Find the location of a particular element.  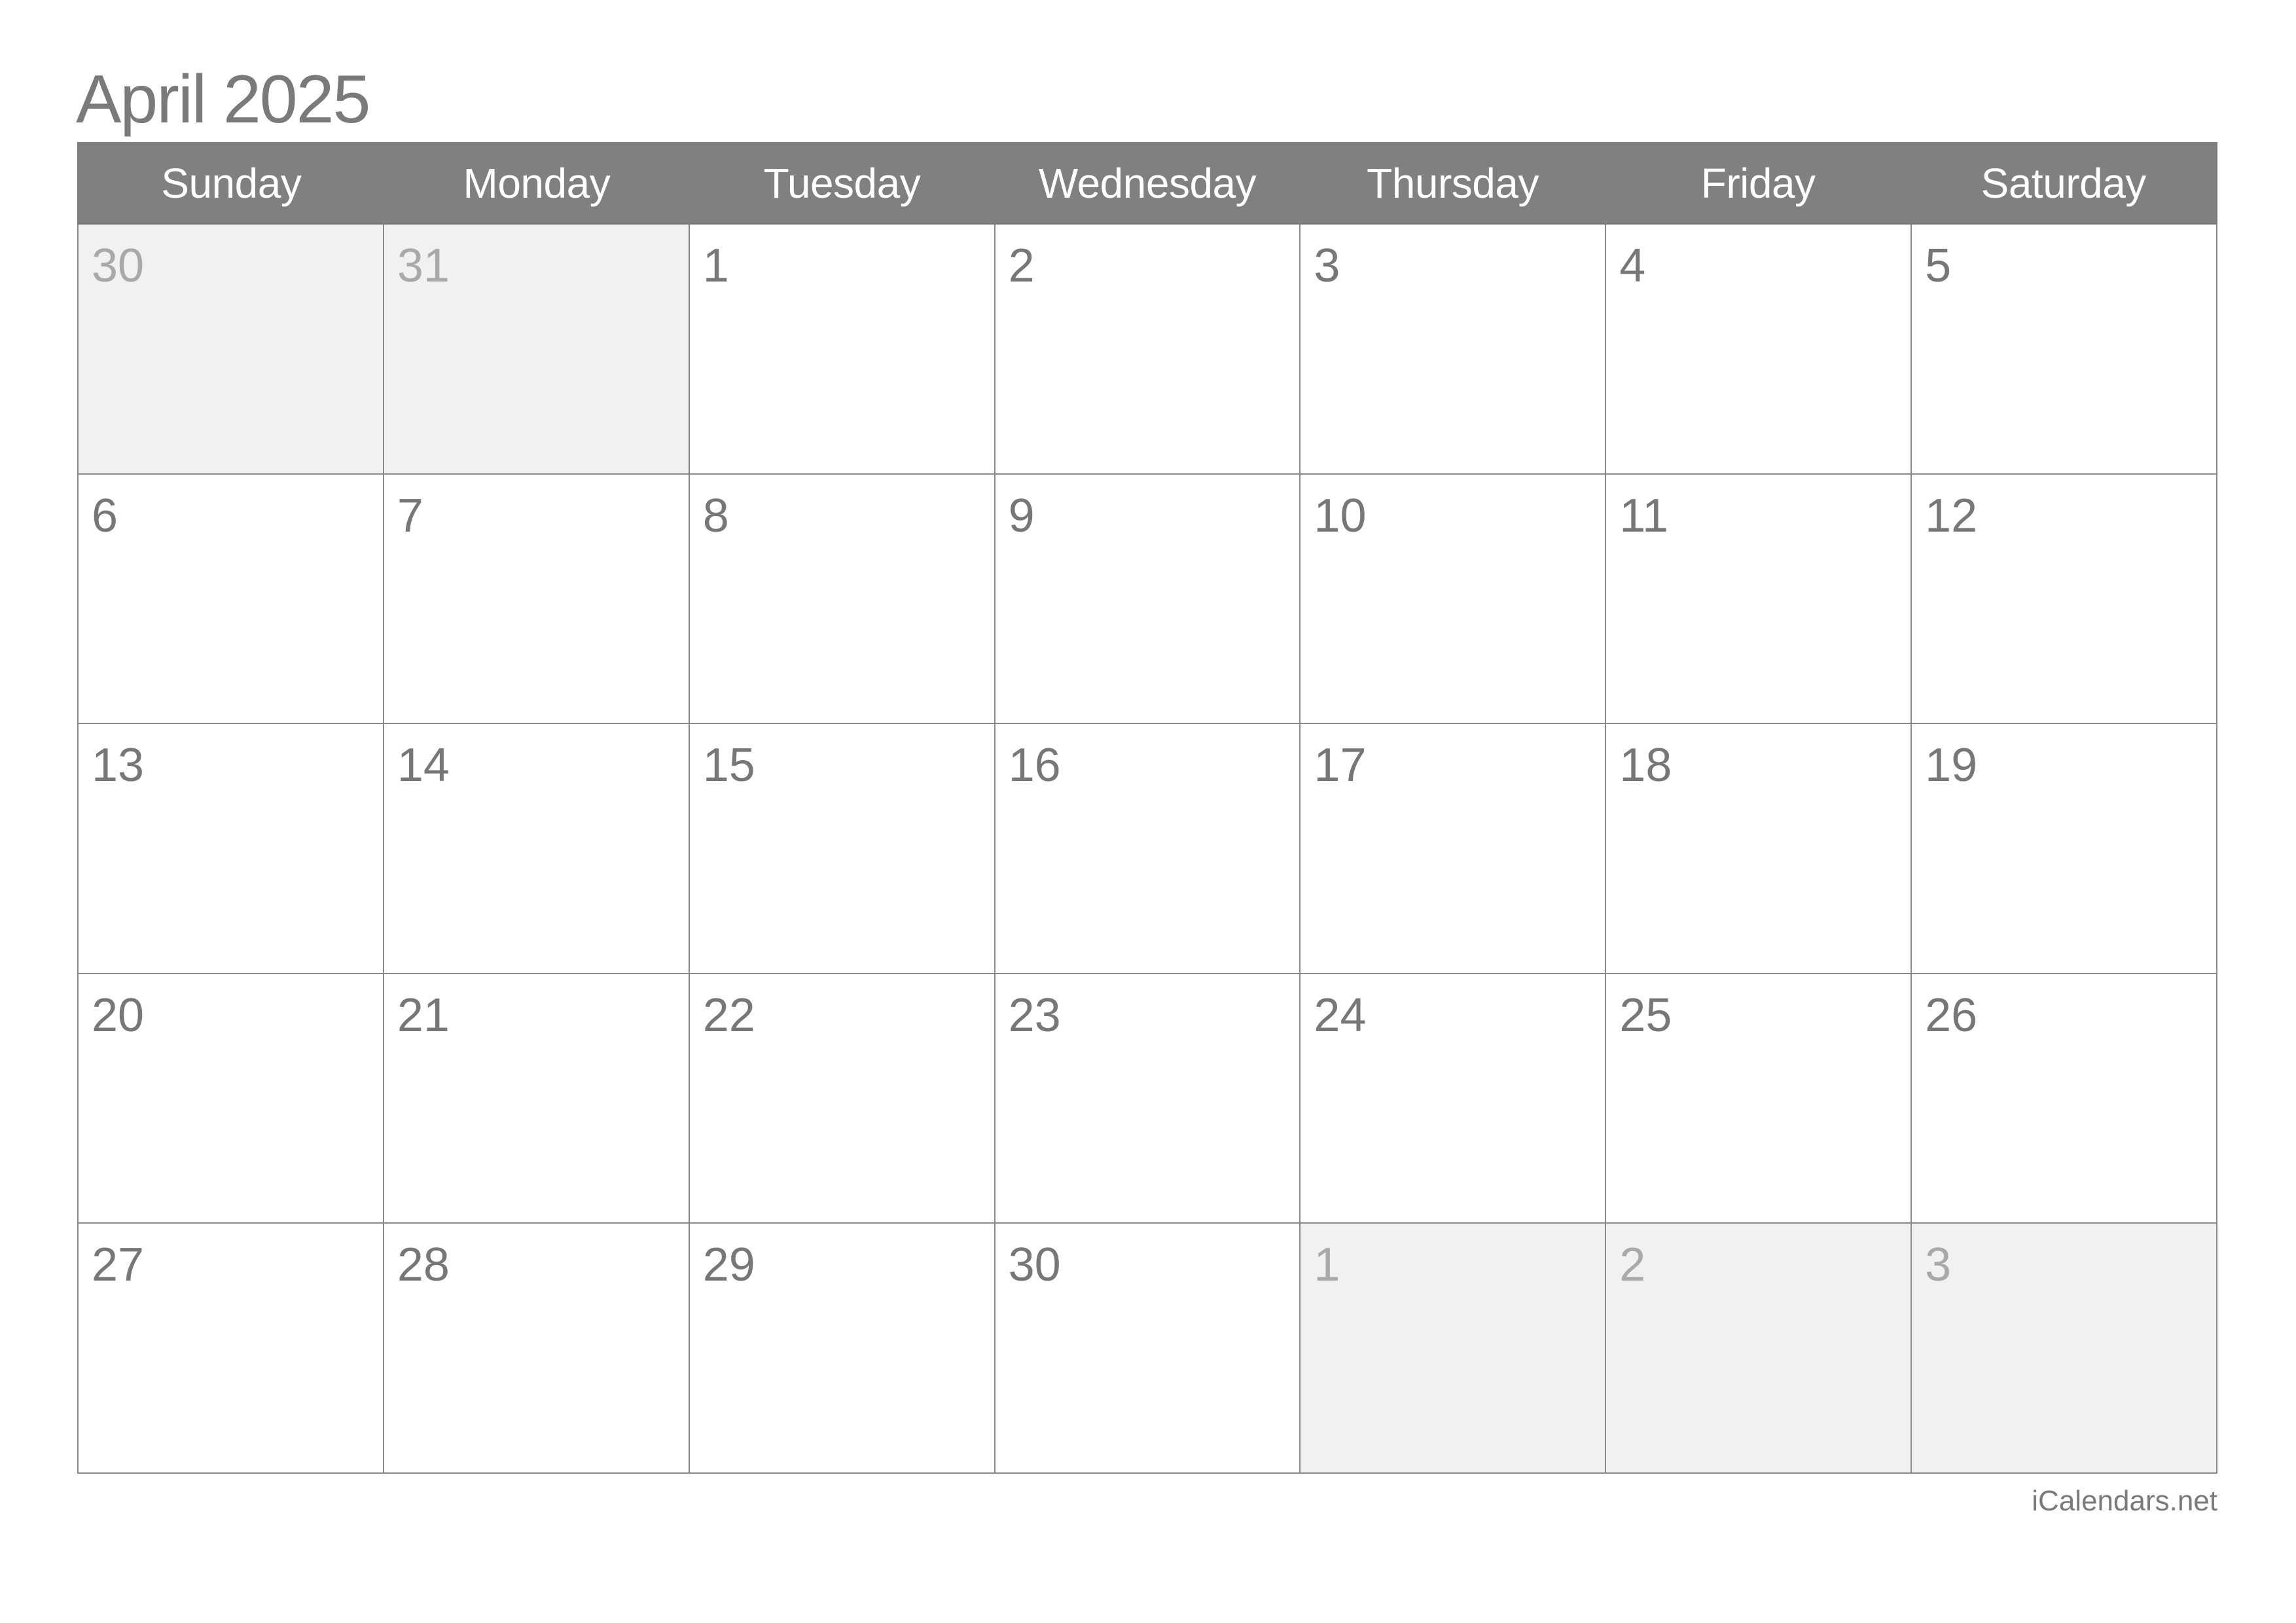

day-number: 11 is located at coordinates (1644, 515).